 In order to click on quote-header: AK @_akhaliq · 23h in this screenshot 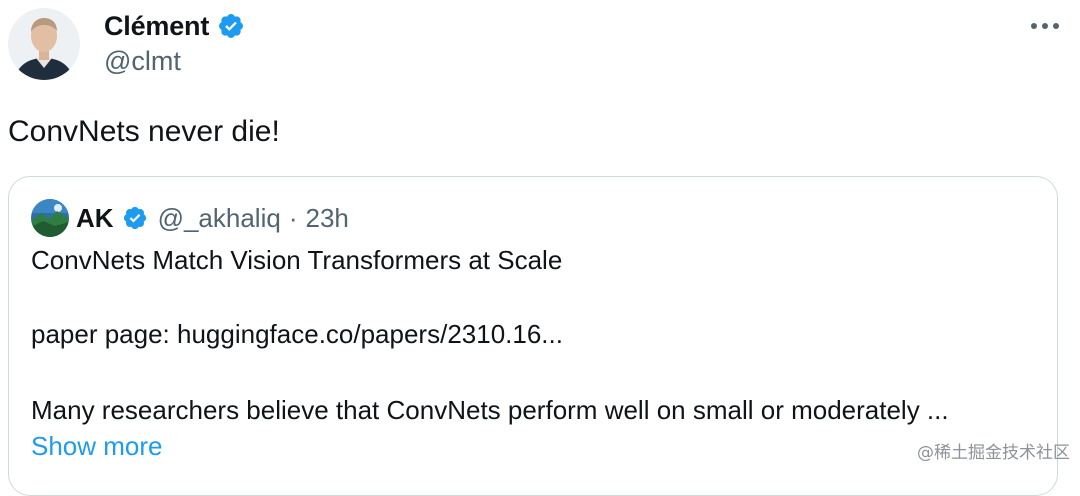, I will do `click(212, 218)`.